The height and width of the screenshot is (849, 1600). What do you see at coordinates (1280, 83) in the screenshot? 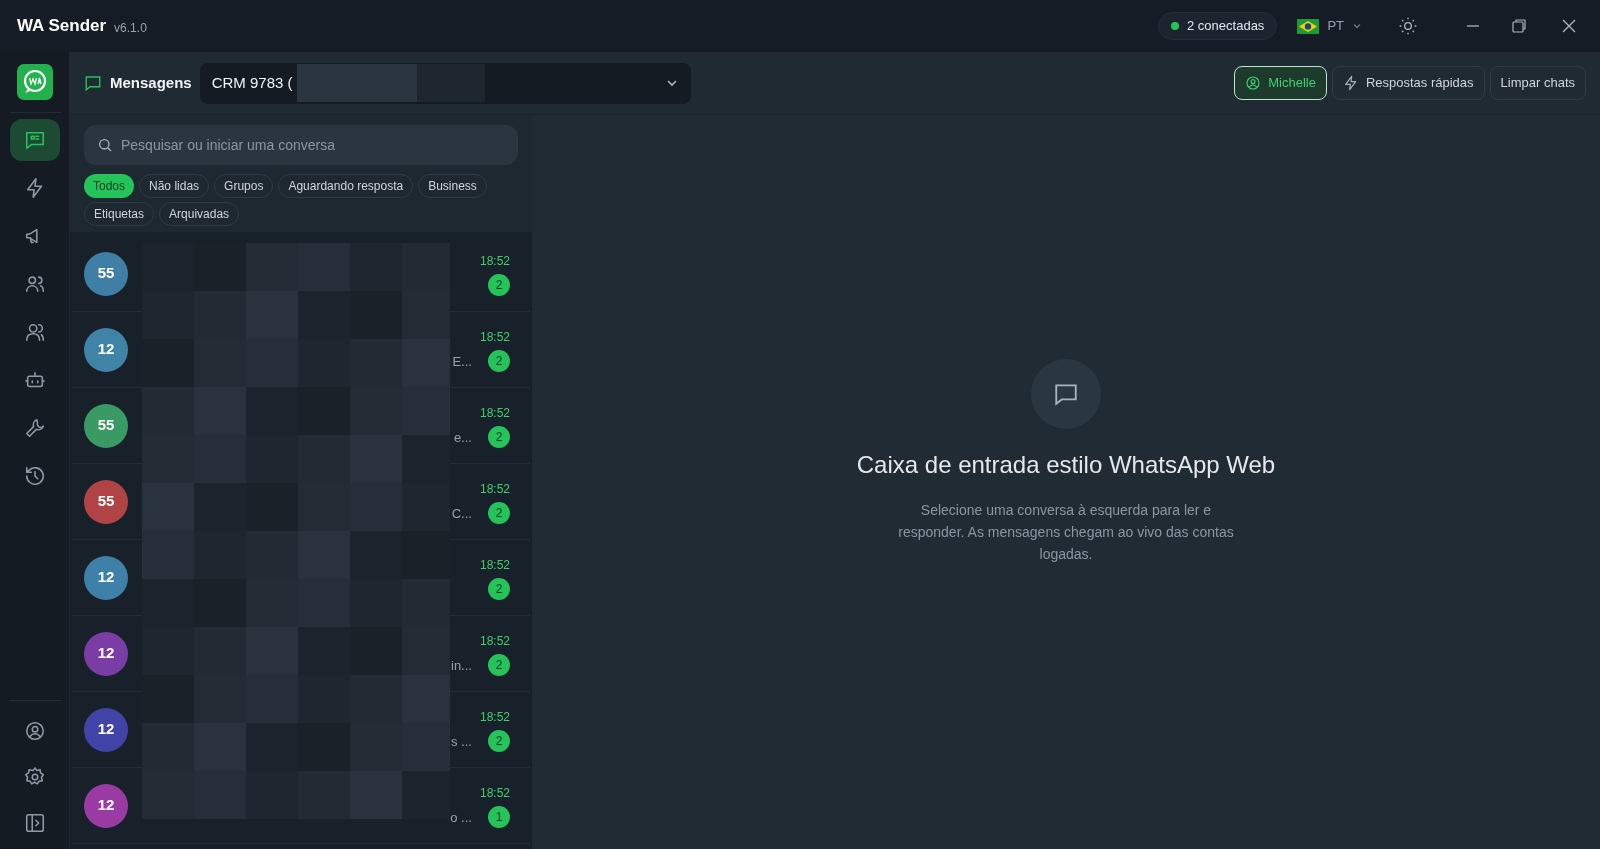
I see `header-button: Michelle` at bounding box center [1280, 83].